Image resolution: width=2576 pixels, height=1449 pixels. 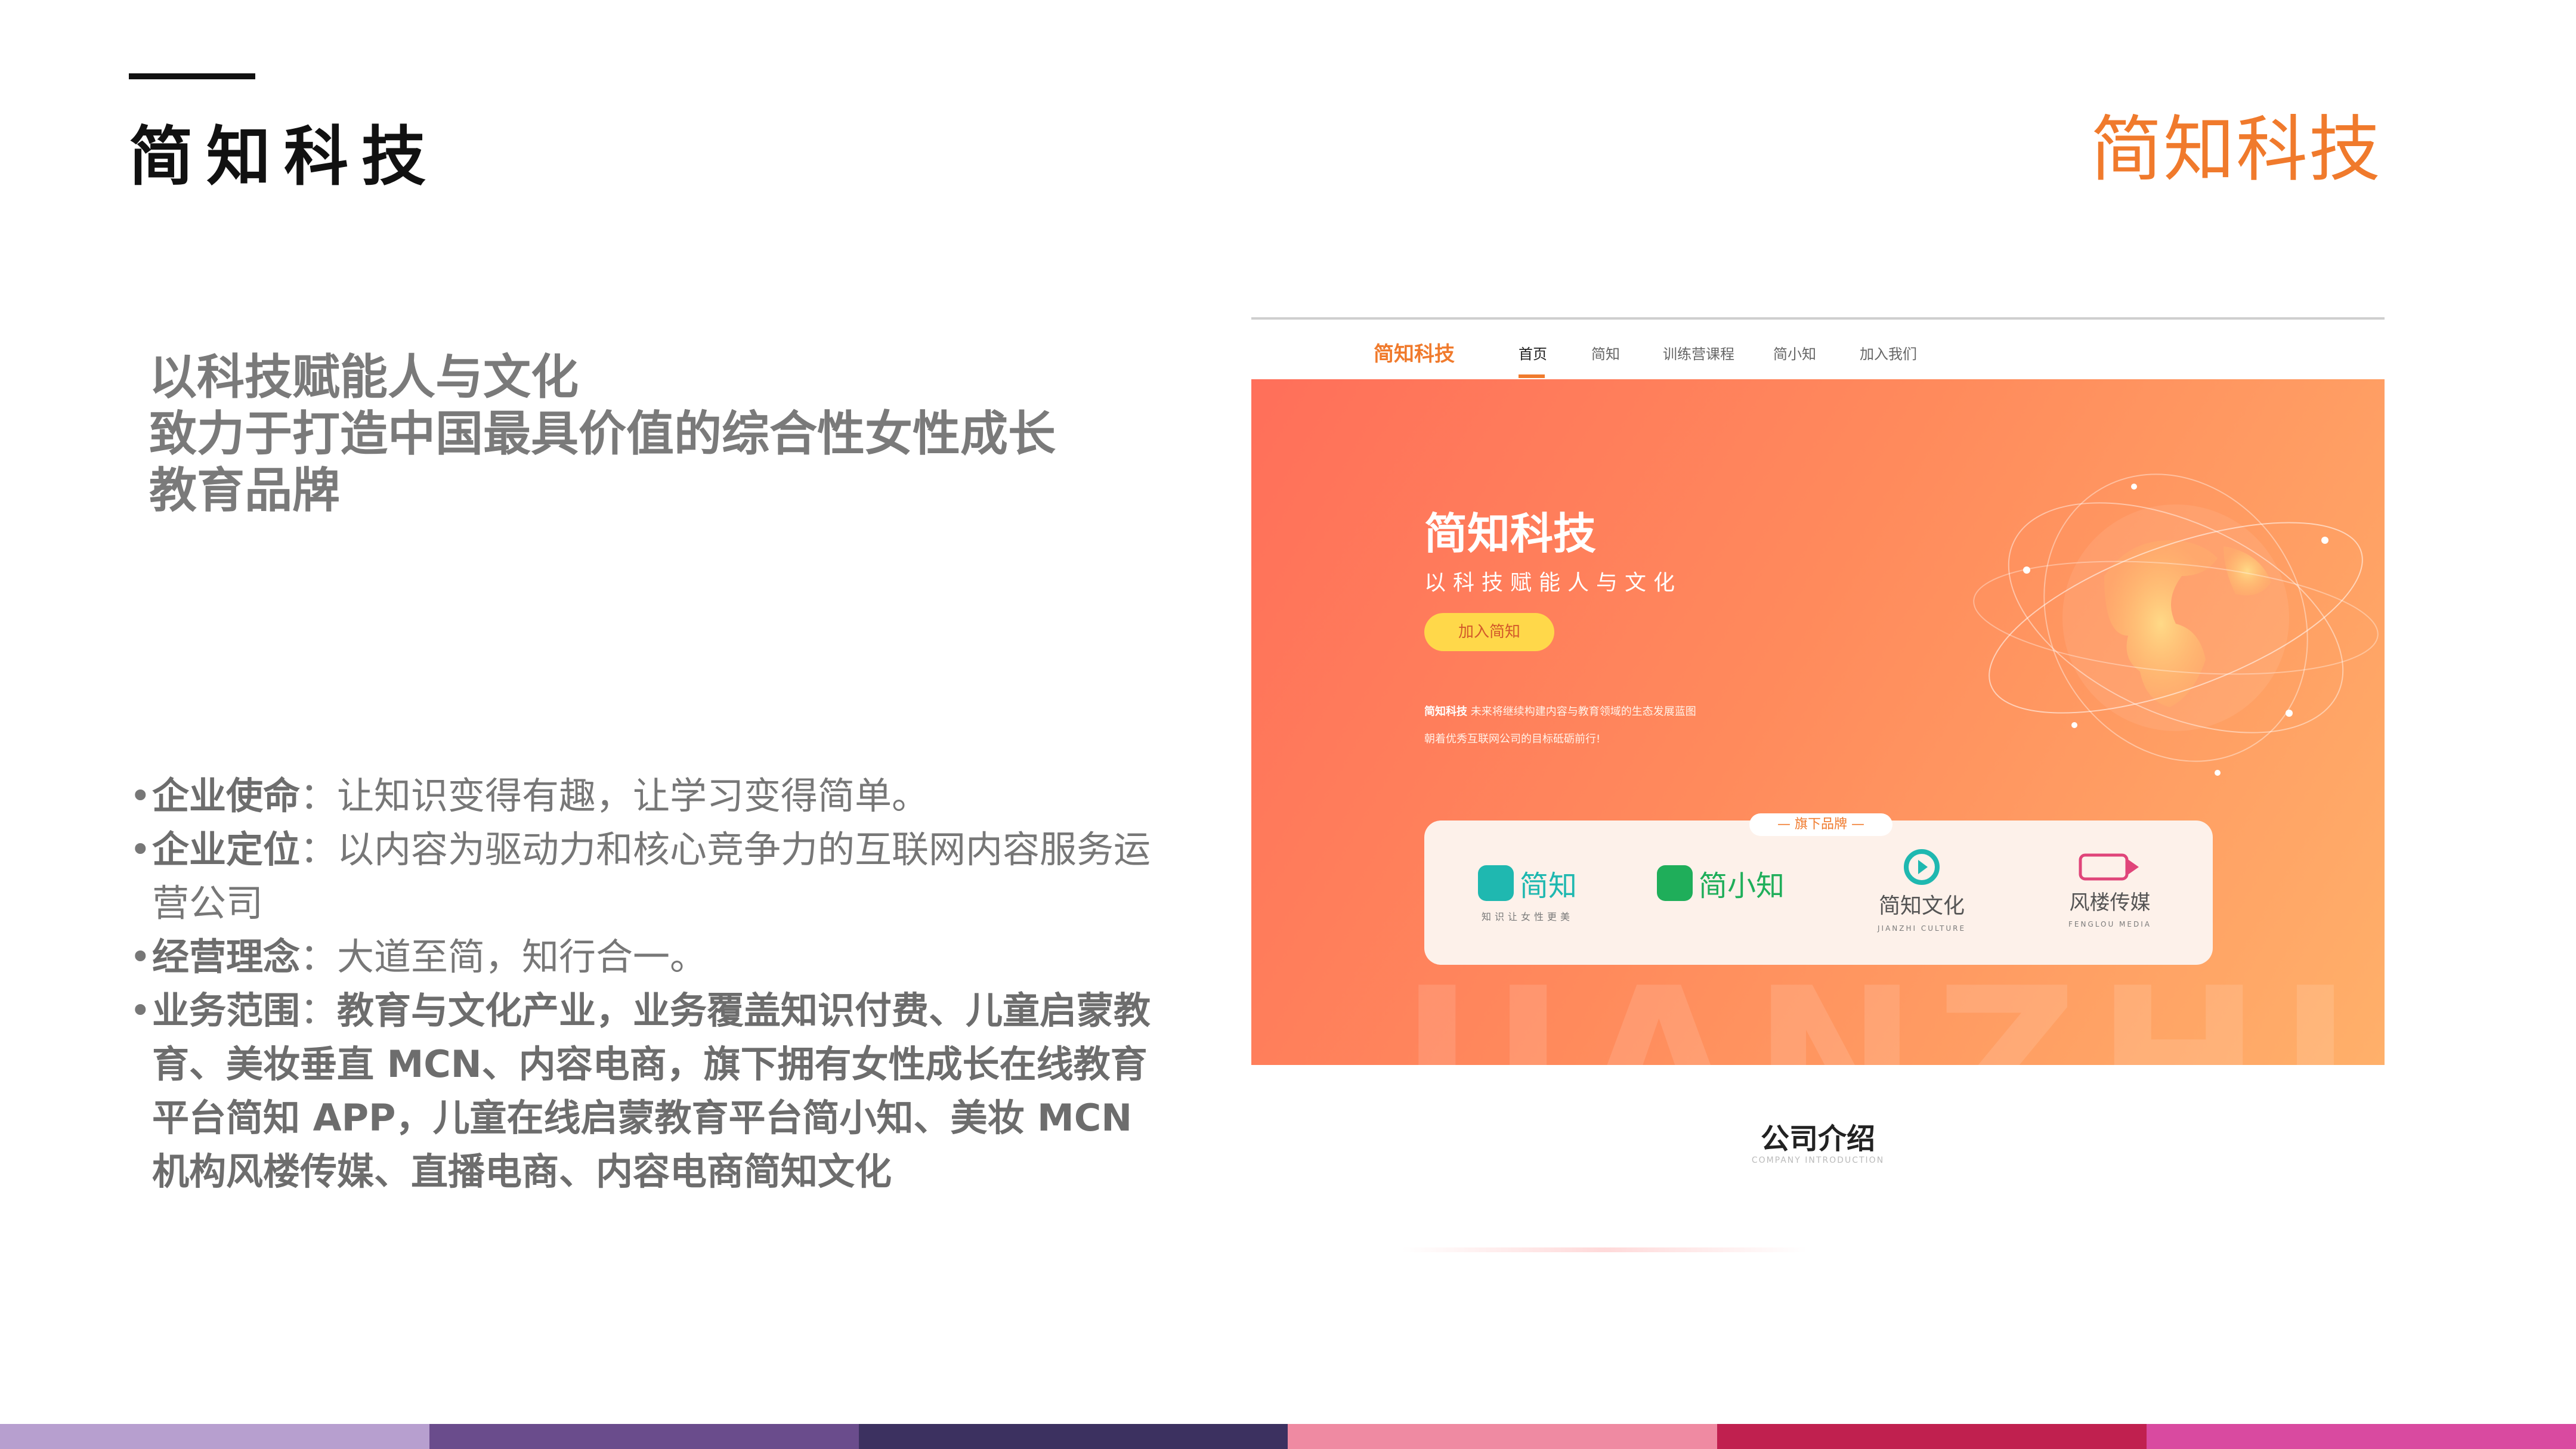 I want to click on jianzhi-app-icon, so click(x=1496, y=883).